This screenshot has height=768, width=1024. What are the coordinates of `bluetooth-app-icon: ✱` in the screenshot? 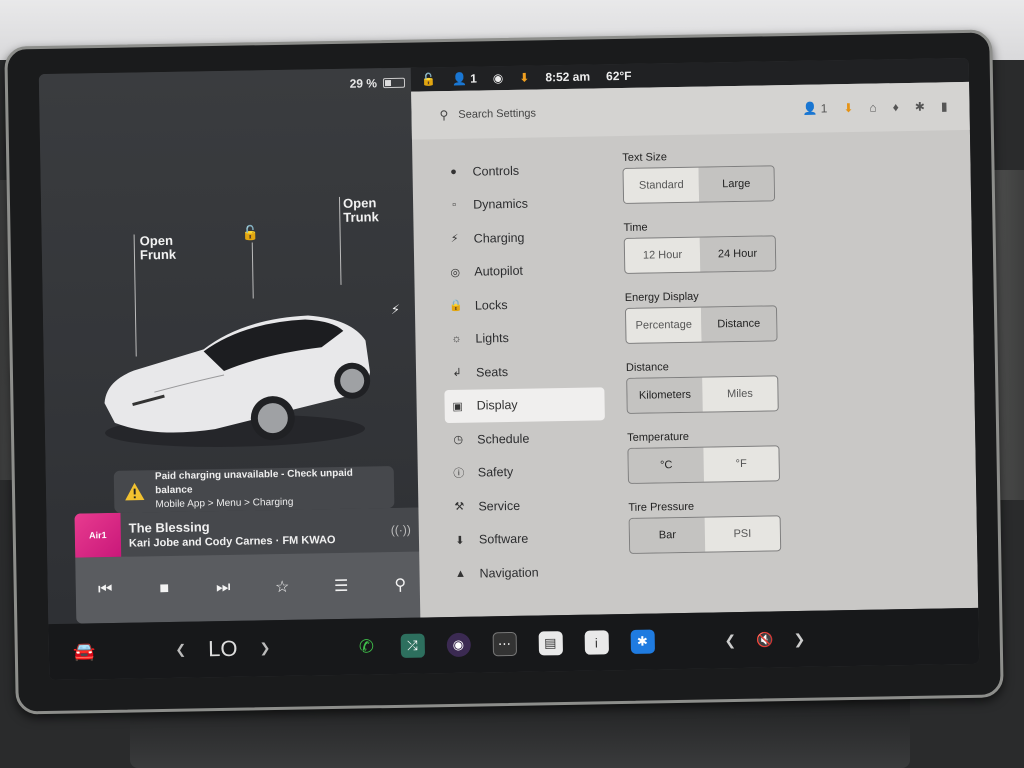 It's located at (642, 641).